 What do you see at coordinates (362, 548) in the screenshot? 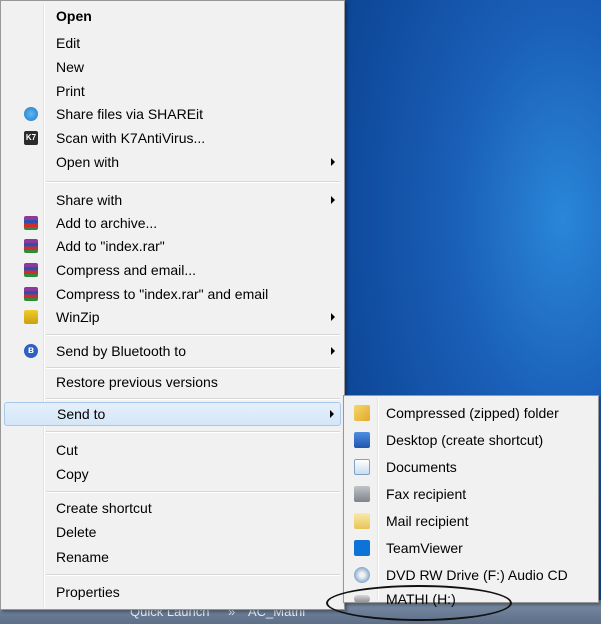
I see `teamviewer-icon` at bounding box center [362, 548].